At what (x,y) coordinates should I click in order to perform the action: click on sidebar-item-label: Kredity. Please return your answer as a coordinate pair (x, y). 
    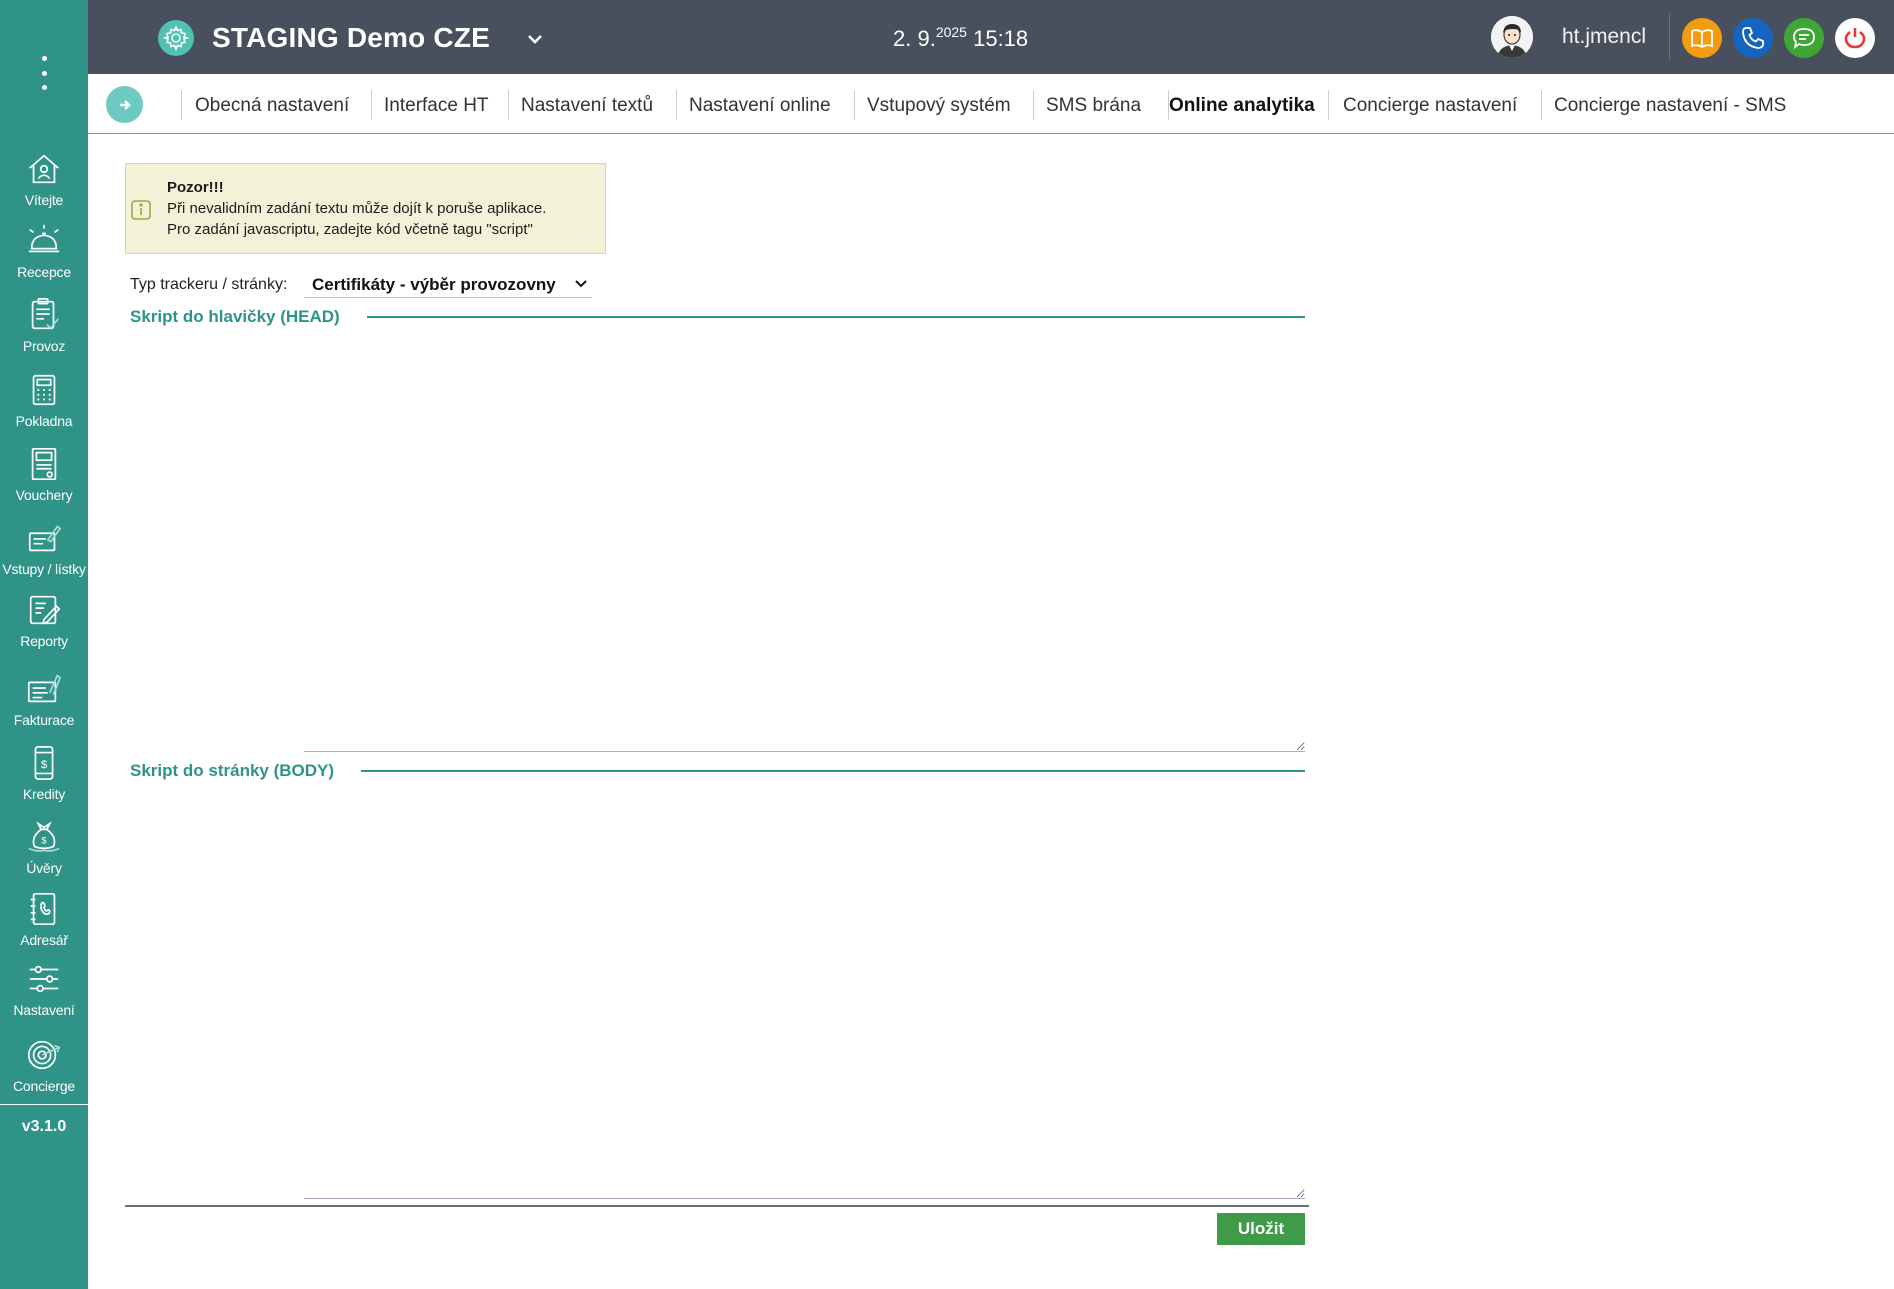
    Looking at the image, I should click on (44, 794).